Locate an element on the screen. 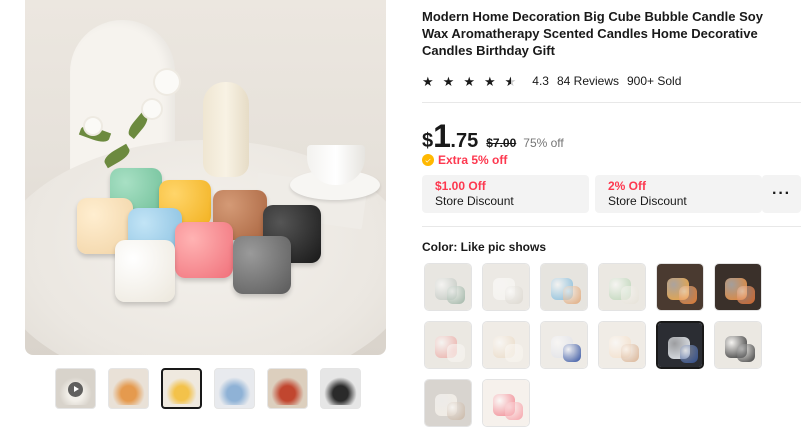 This screenshot has height=448, width=808. coupon-store-discount: $1.00 Off Store Discount is located at coordinates (505, 194).